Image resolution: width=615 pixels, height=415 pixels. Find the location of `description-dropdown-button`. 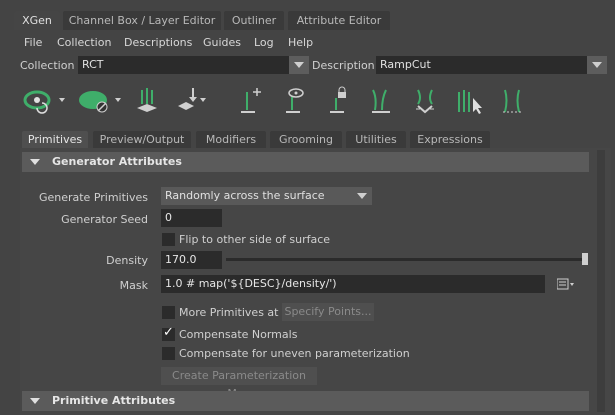

description-dropdown-button is located at coordinates (597, 65).